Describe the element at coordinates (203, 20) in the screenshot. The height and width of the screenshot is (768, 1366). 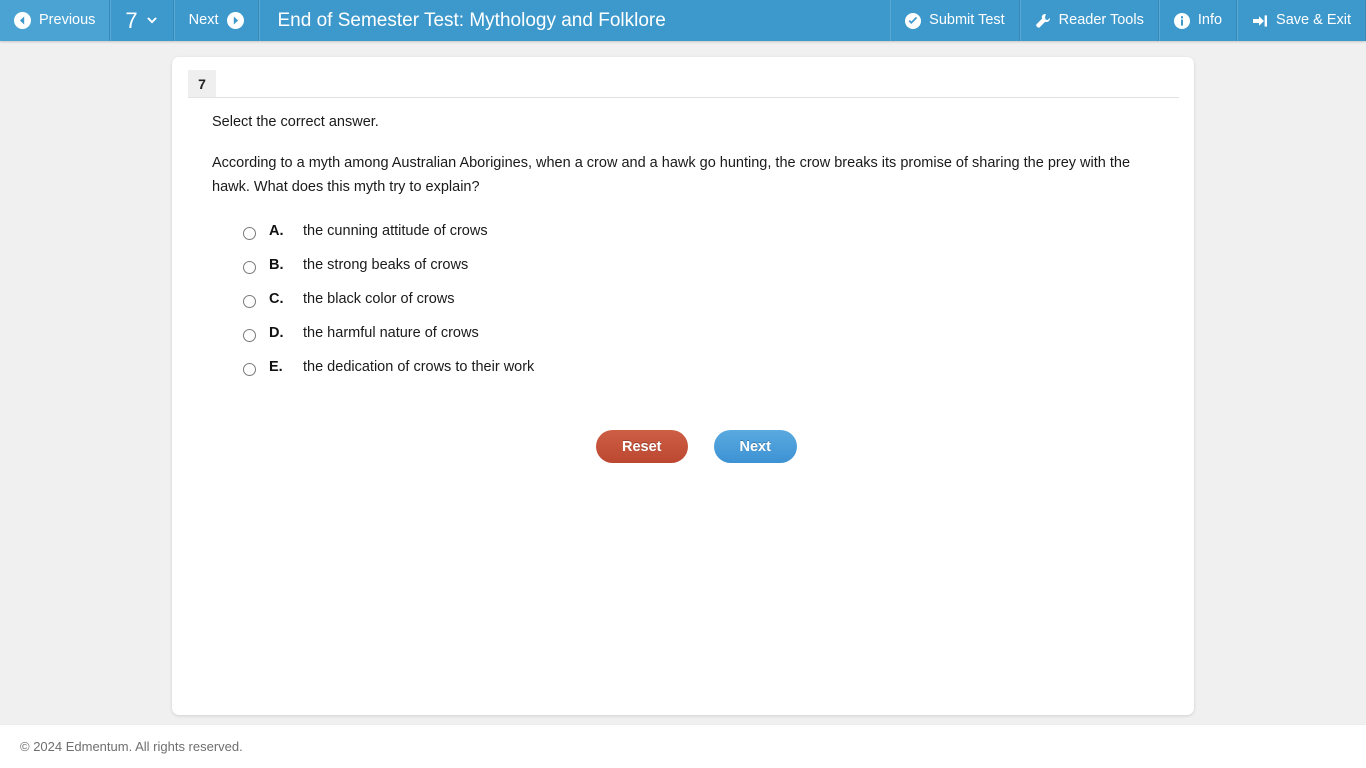
I see `next-button-label: Next` at that location.